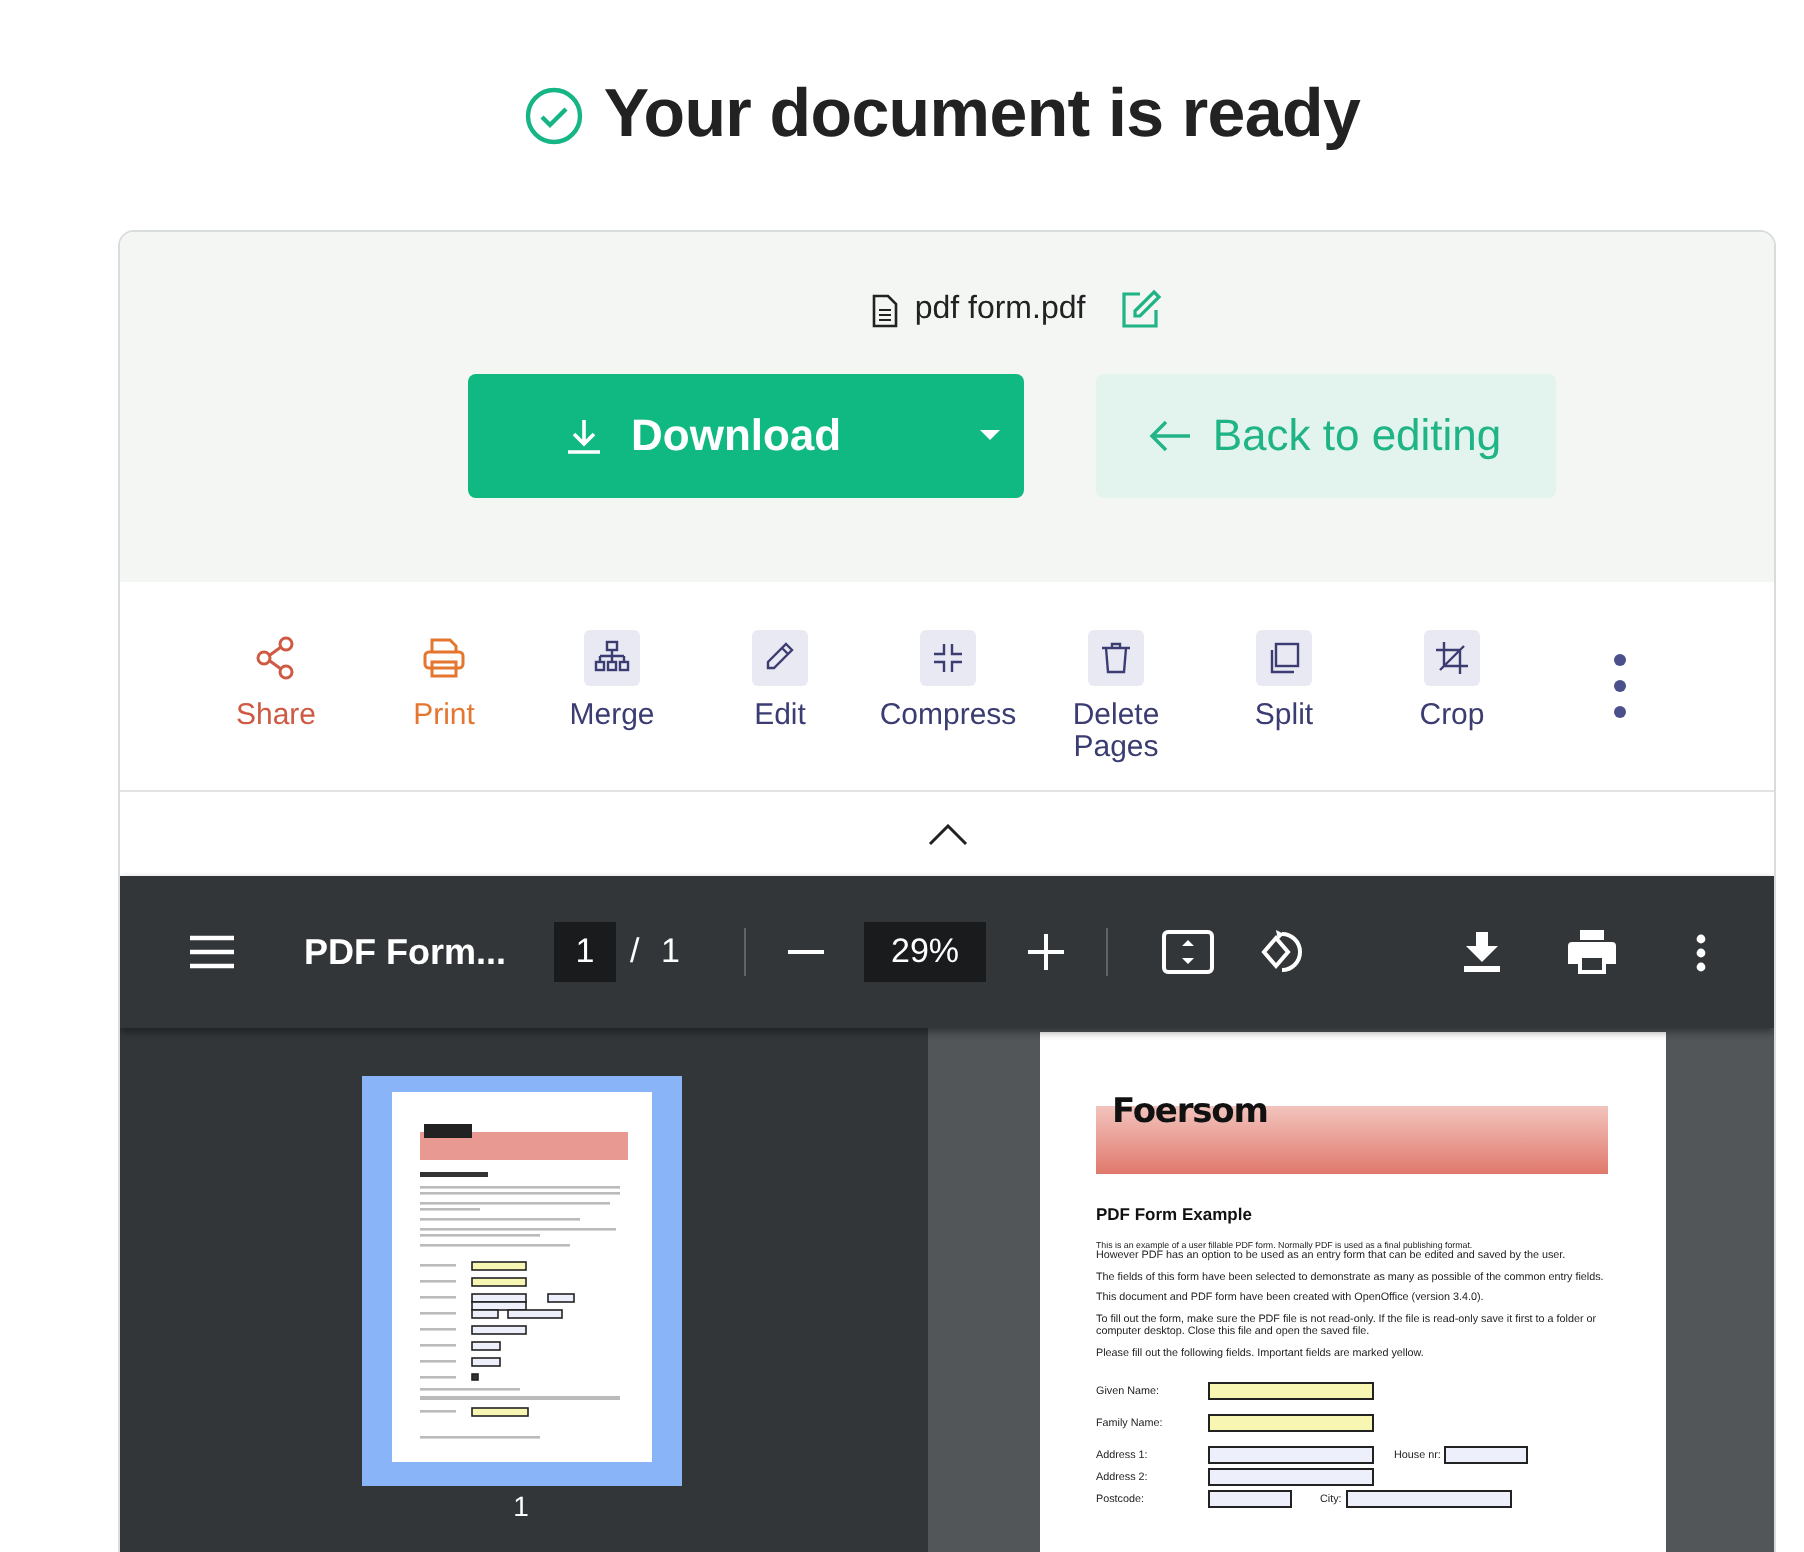  Describe the element at coordinates (612, 686) in the screenshot. I see `tool-button: Merge` at that location.